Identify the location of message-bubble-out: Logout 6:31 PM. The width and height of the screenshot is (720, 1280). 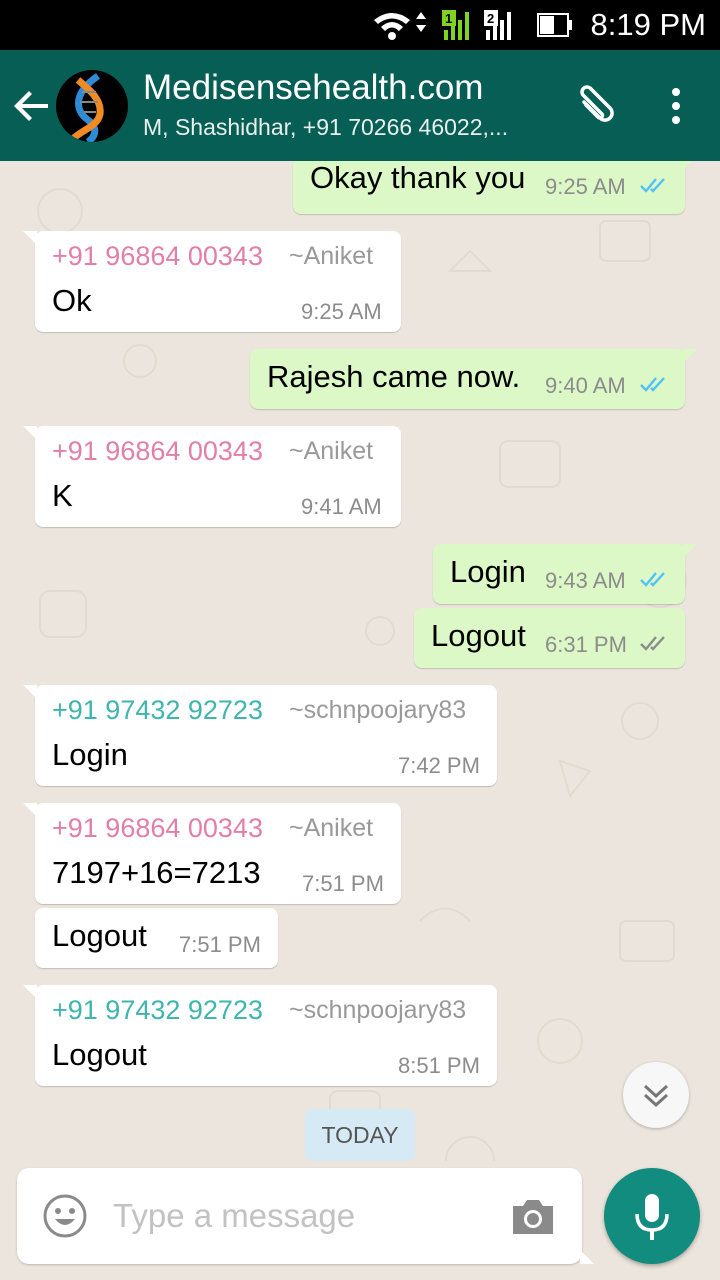
(549, 638).